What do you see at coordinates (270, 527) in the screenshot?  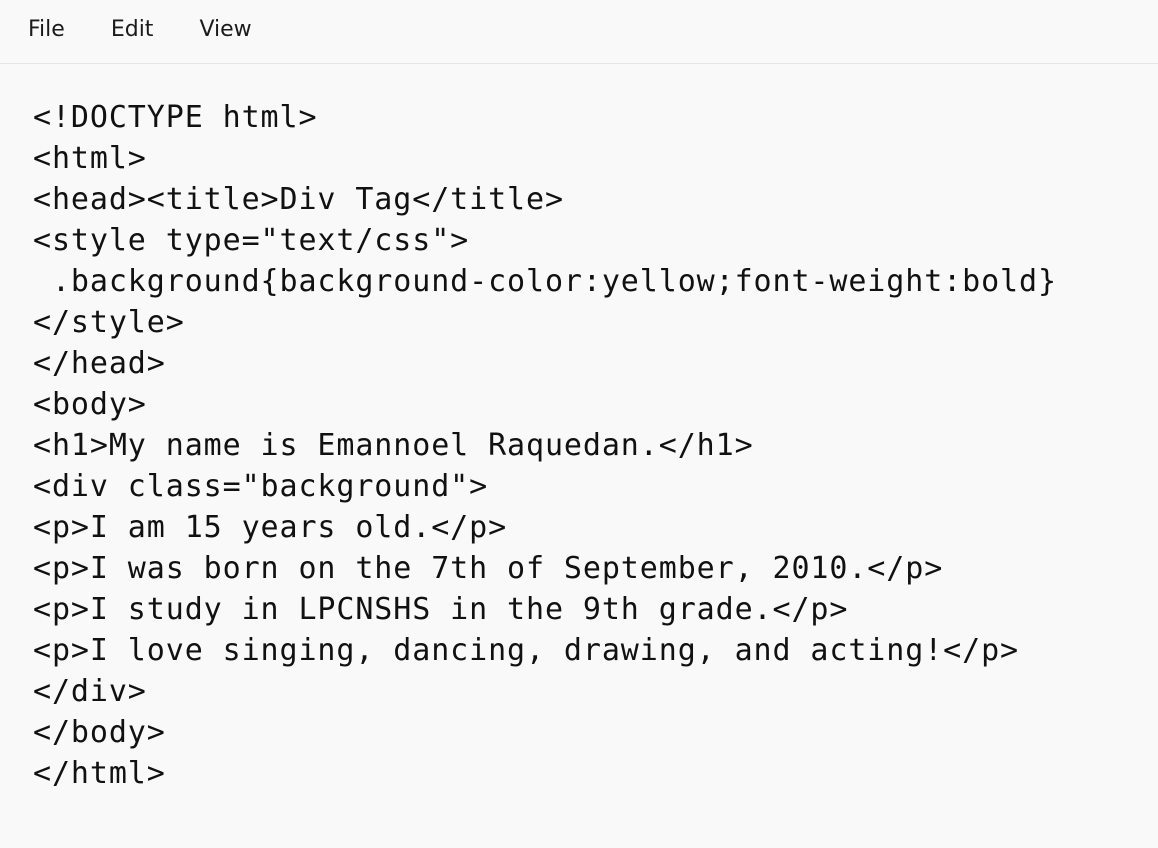 I see `code-line: <p>I am 15 years old.</p>` at bounding box center [270, 527].